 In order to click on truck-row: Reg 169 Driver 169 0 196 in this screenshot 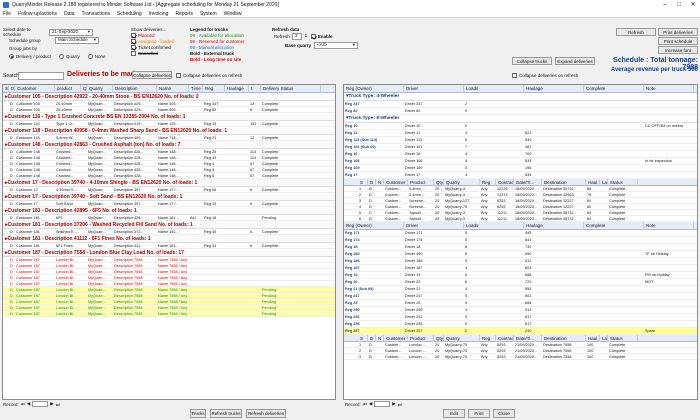, I will do `click(520, 168)`.